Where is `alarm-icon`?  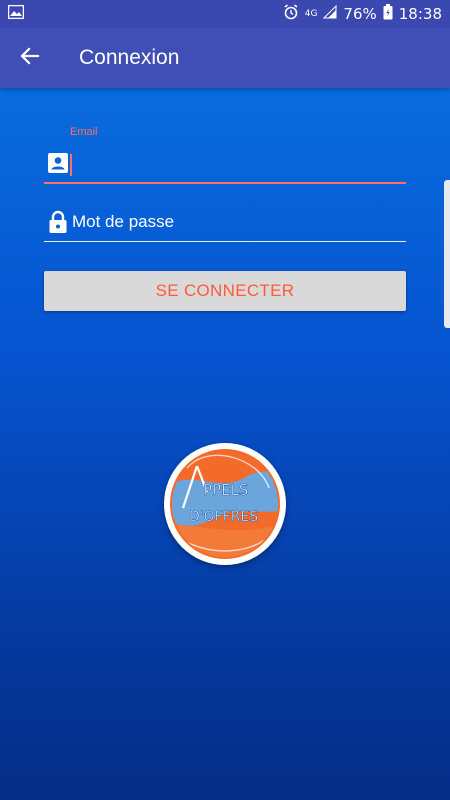
alarm-icon is located at coordinates (291, 14).